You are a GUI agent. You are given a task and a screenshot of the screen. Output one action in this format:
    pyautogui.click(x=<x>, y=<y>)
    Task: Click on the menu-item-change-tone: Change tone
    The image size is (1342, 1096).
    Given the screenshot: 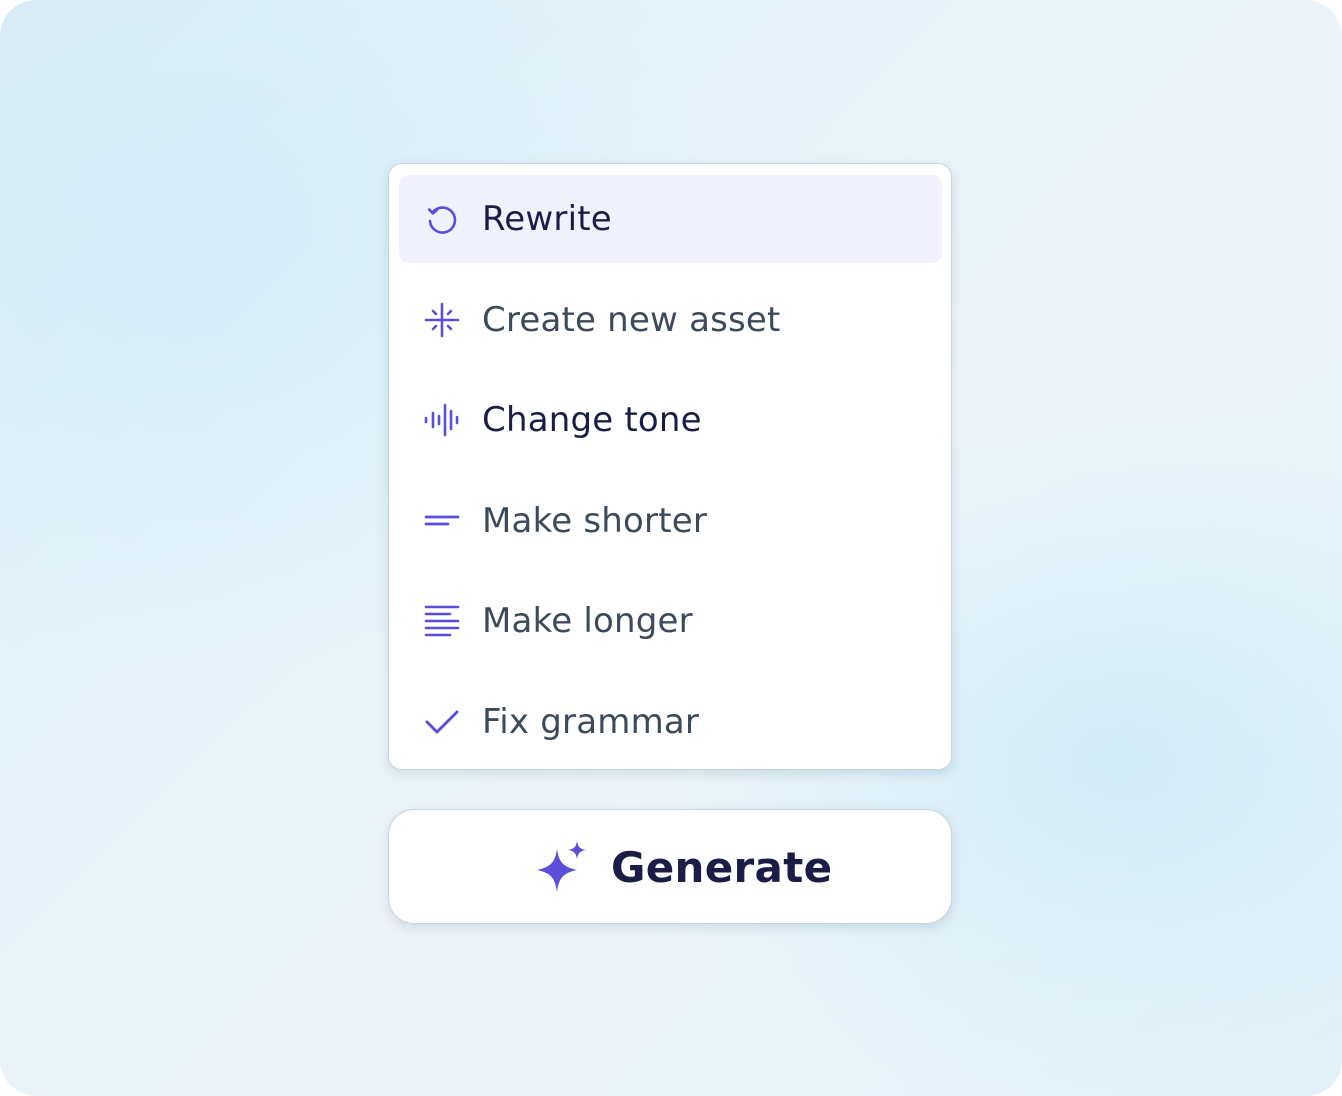 What is the action you would take?
    pyautogui.click(x=670, y=420)
    